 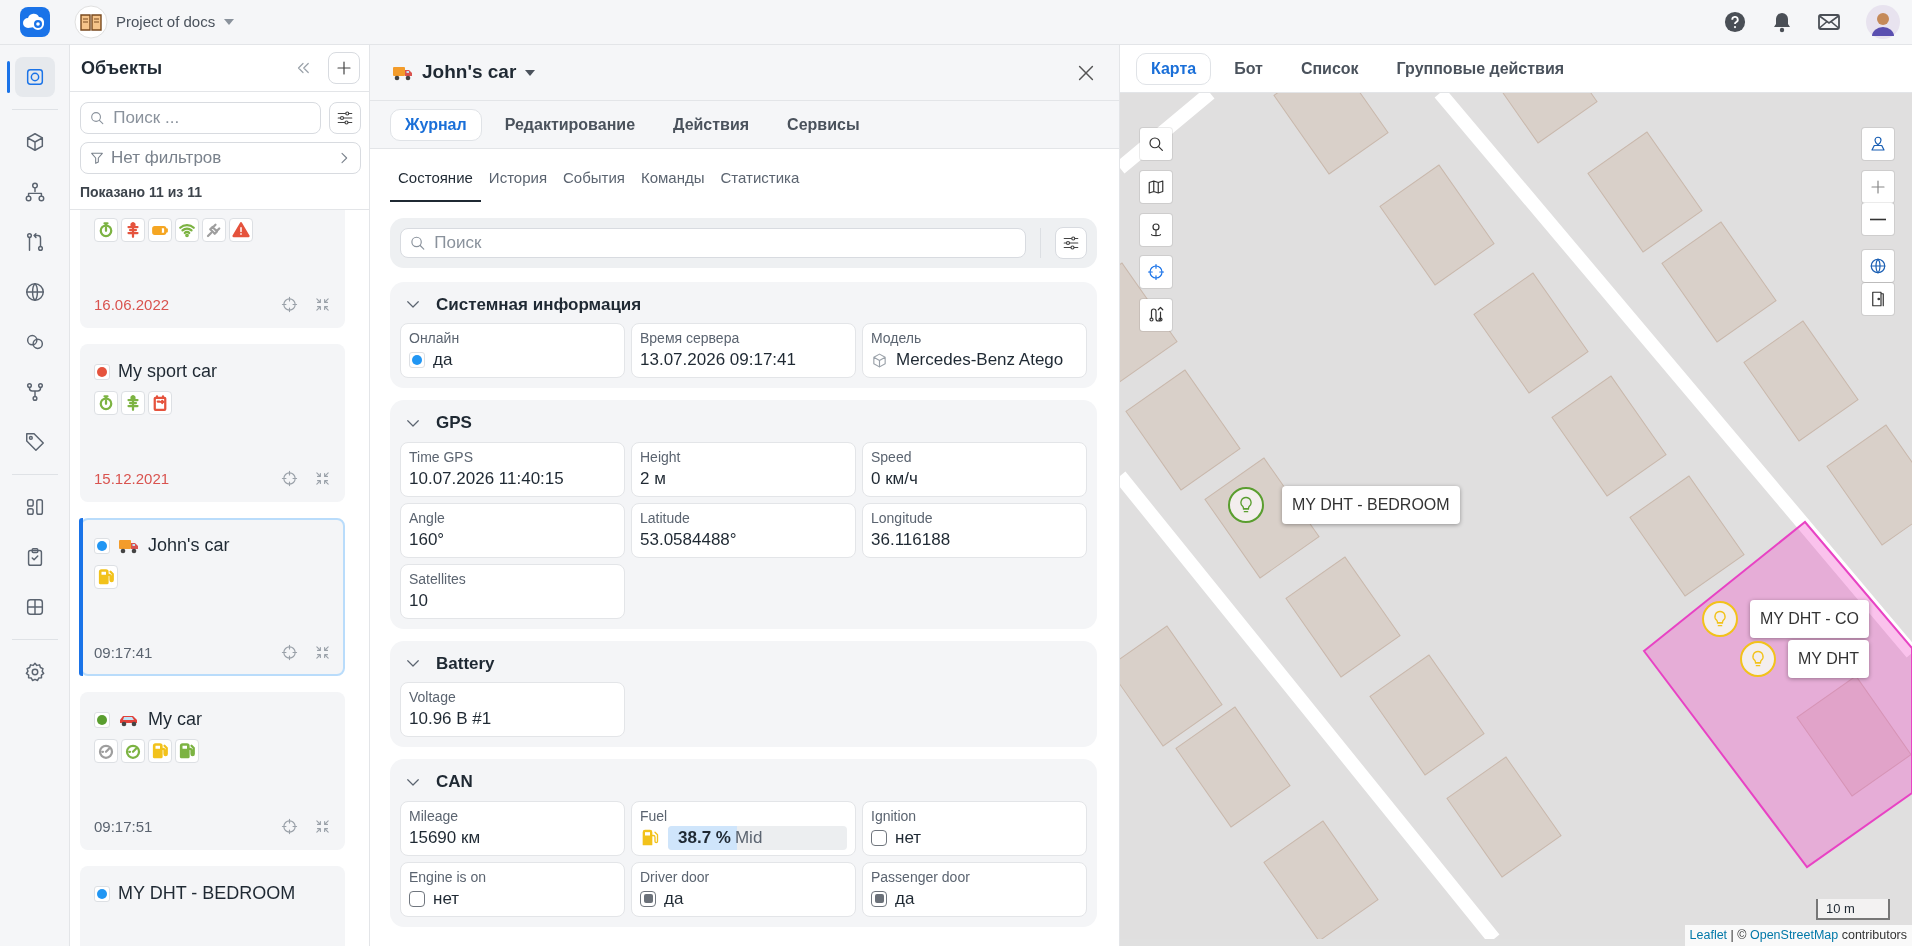 What do you see at coordinates (427, 518) in the screenshot?
I see `field-label: Angle` at bounding box center [427, 518].